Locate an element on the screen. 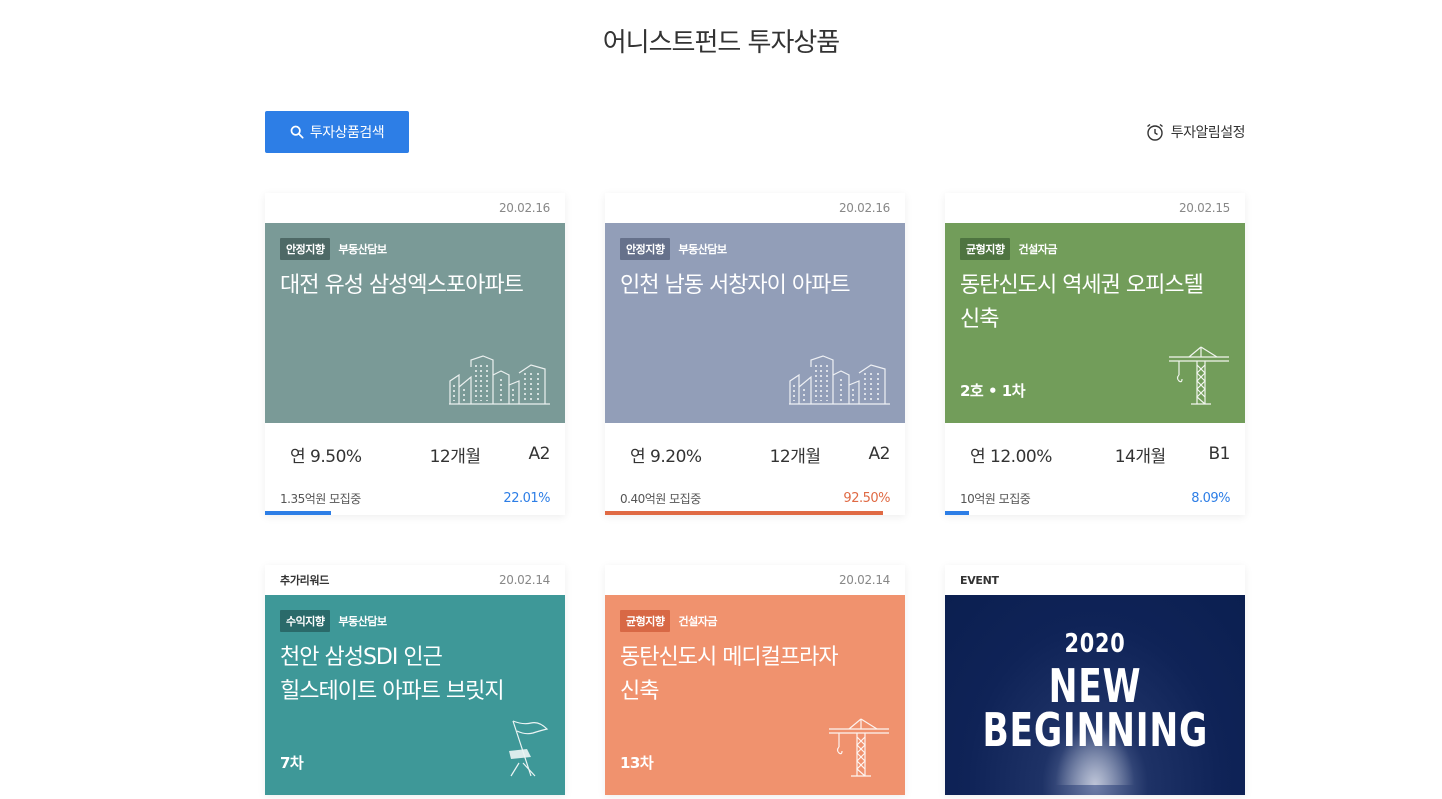  card-header: EVENT is located at coordinates (1095, 580).